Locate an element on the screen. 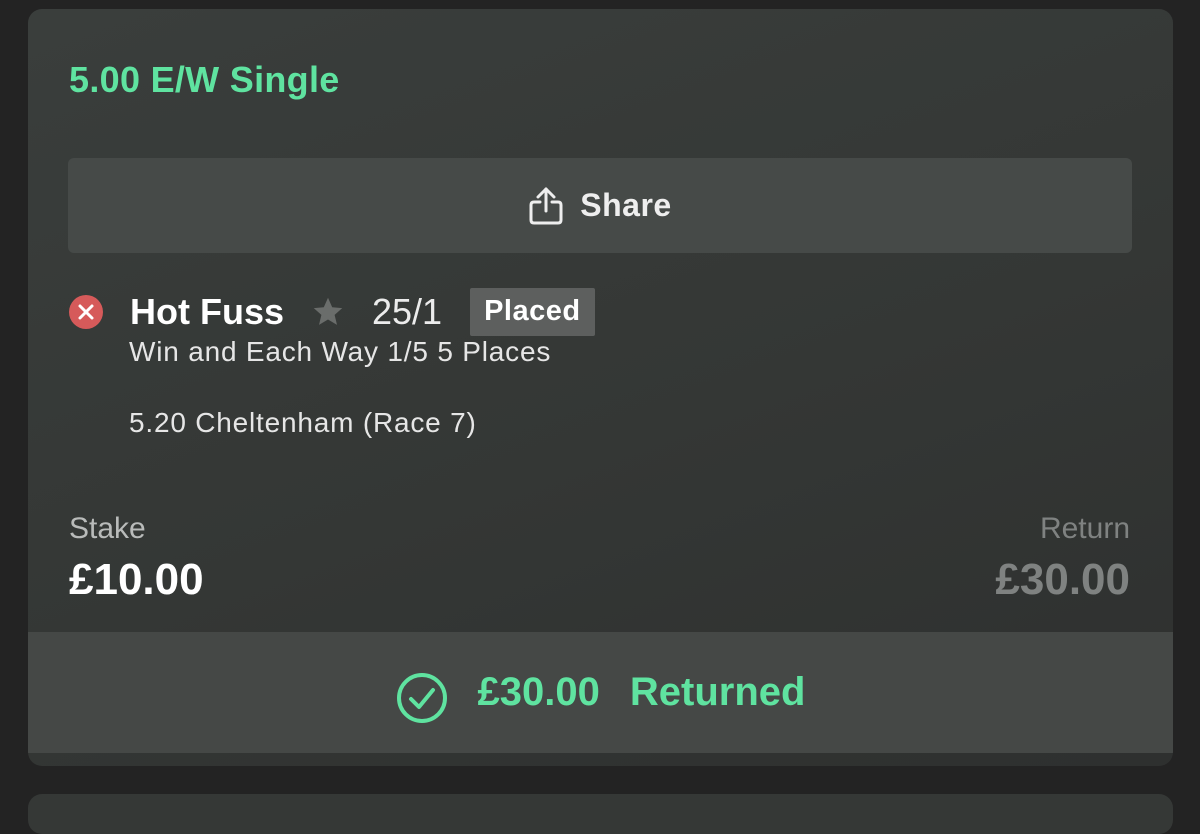 Image resolution: width=1200 pixels, height=834 pixels. x-circle-icon is located at coordinates (86, 312).